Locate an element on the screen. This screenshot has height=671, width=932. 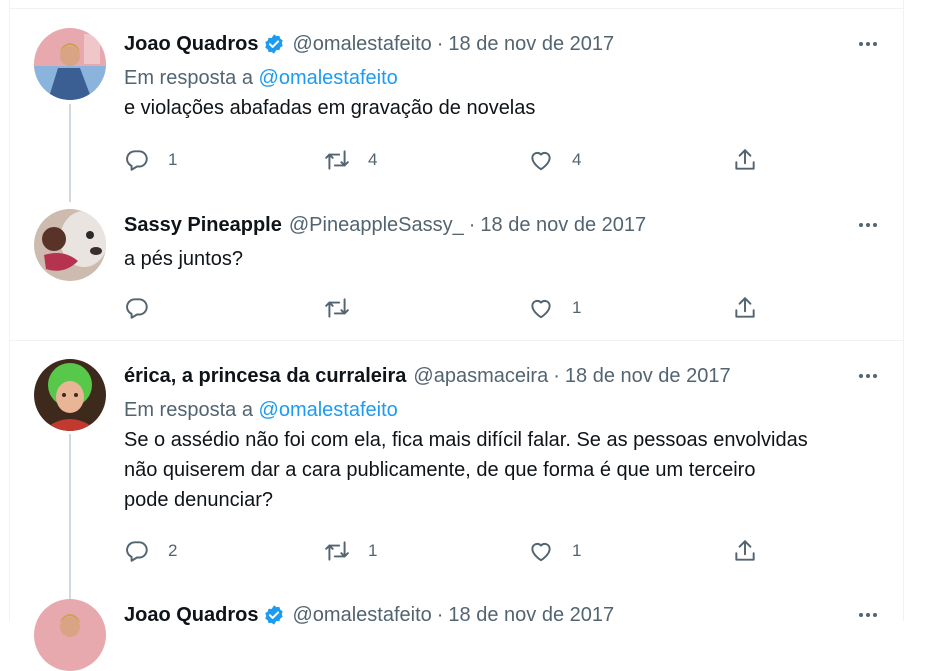
tweet-text-line: pode denunciar? is located at coordinates (199, 500).